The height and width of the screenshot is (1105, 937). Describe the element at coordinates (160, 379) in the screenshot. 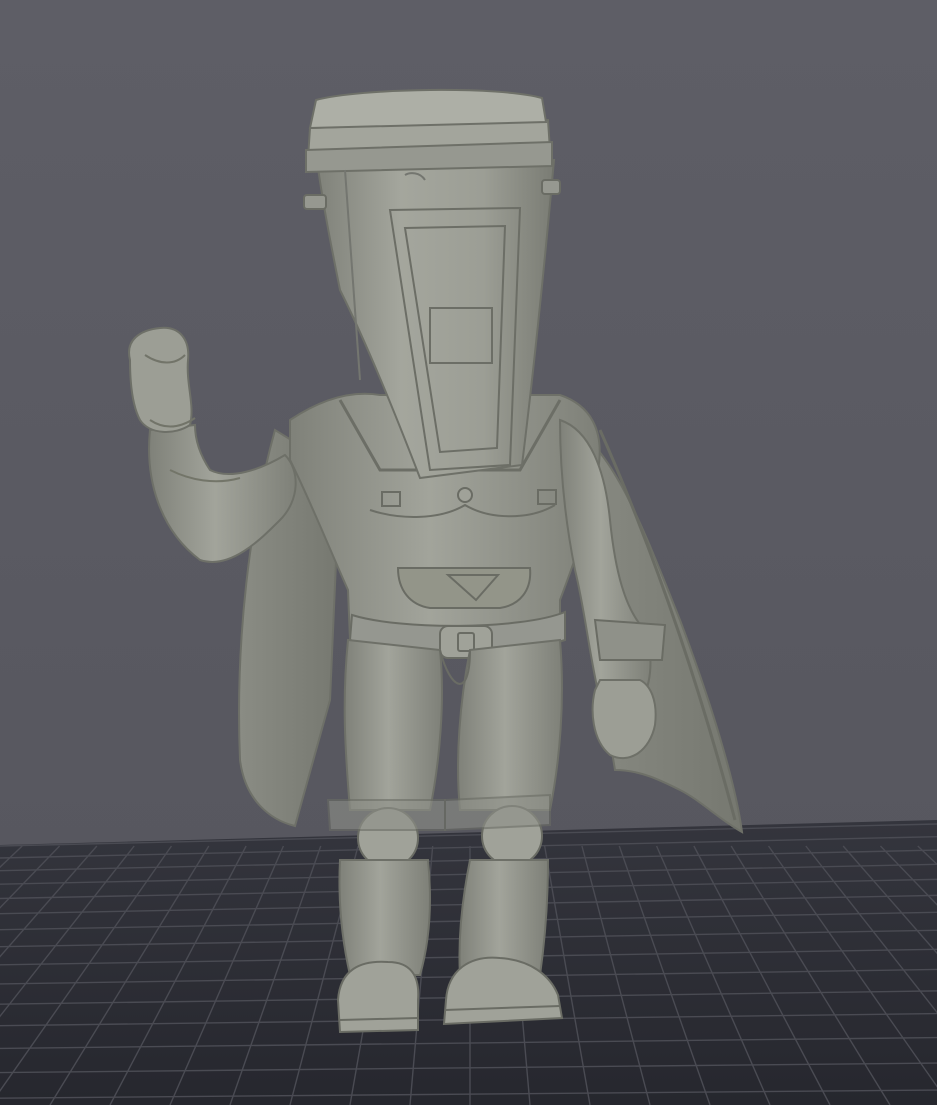

I see `fist-icon` at that location.